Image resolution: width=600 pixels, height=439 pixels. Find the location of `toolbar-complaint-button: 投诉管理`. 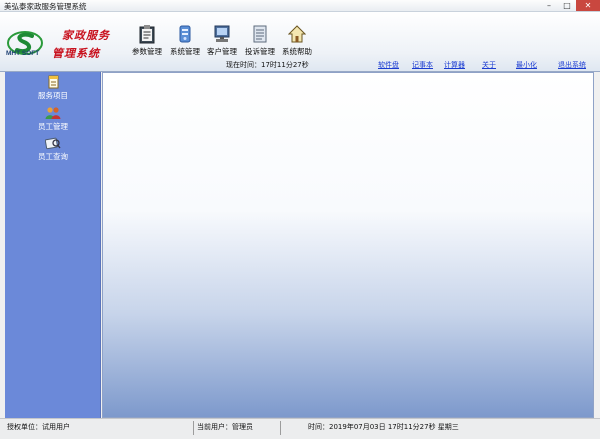

toolbar-complaint-button: 投诉管理 is located at coordinates (260, 41).